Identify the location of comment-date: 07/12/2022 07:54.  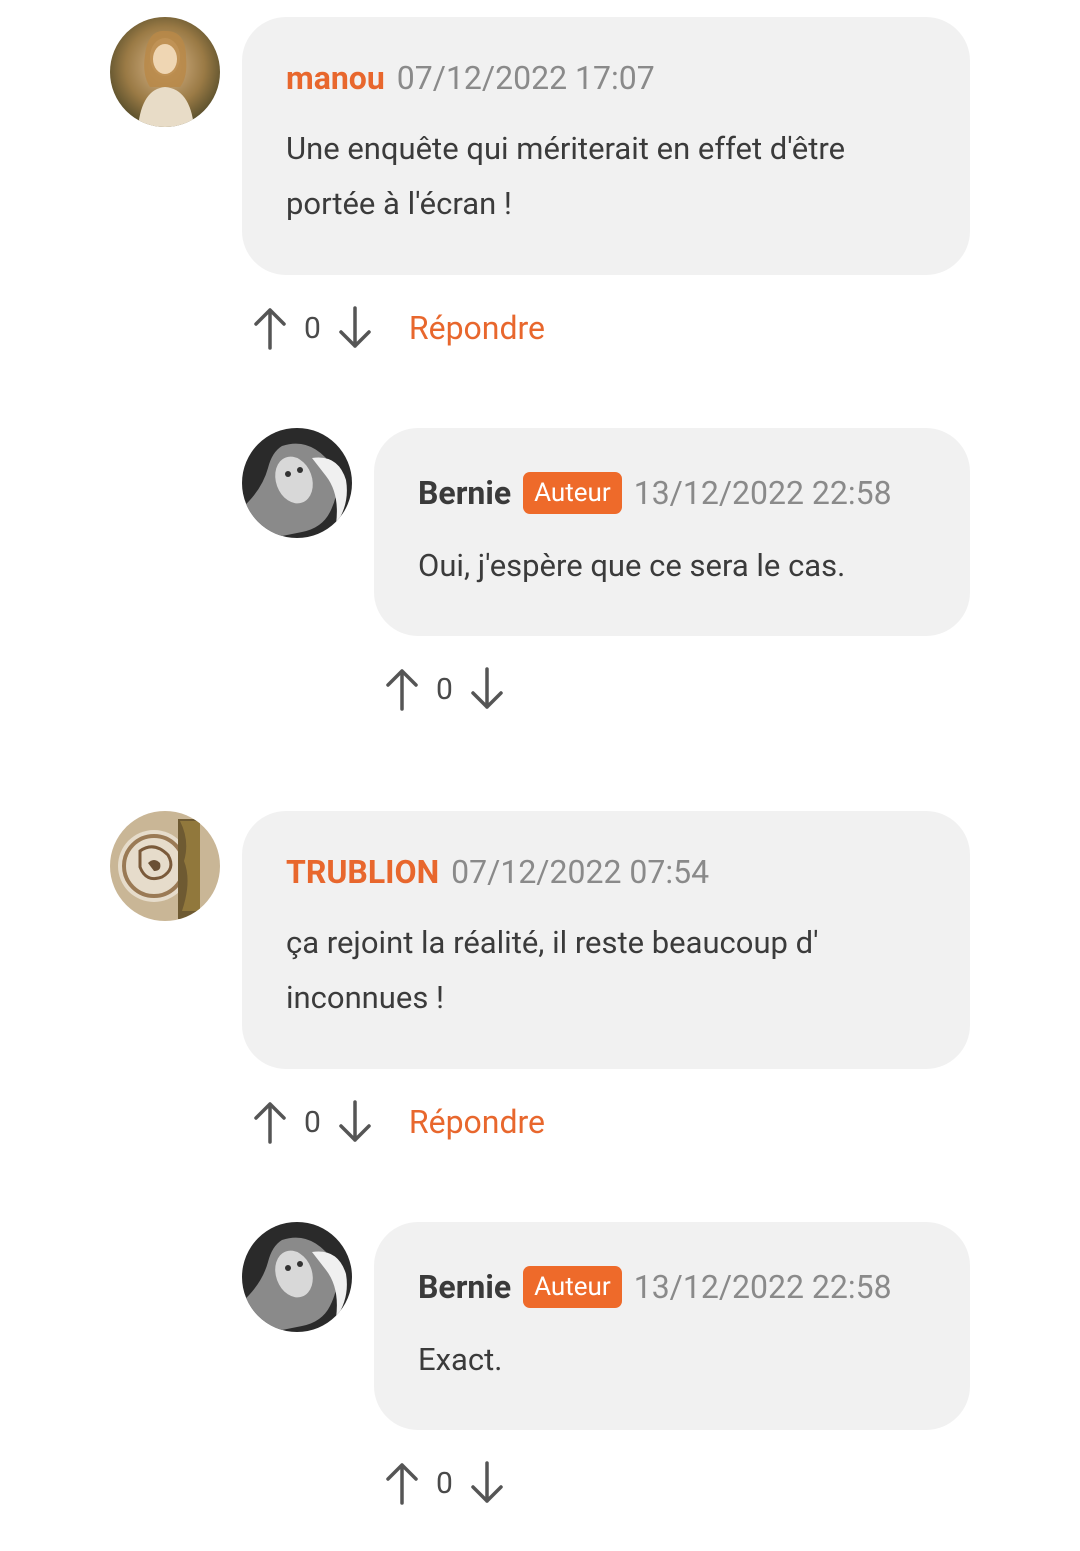
(580, 872).